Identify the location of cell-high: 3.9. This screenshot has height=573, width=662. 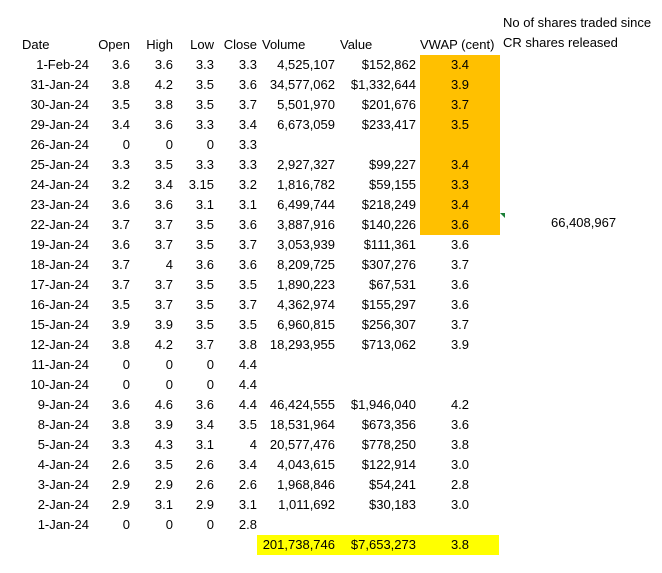
(163, 424).